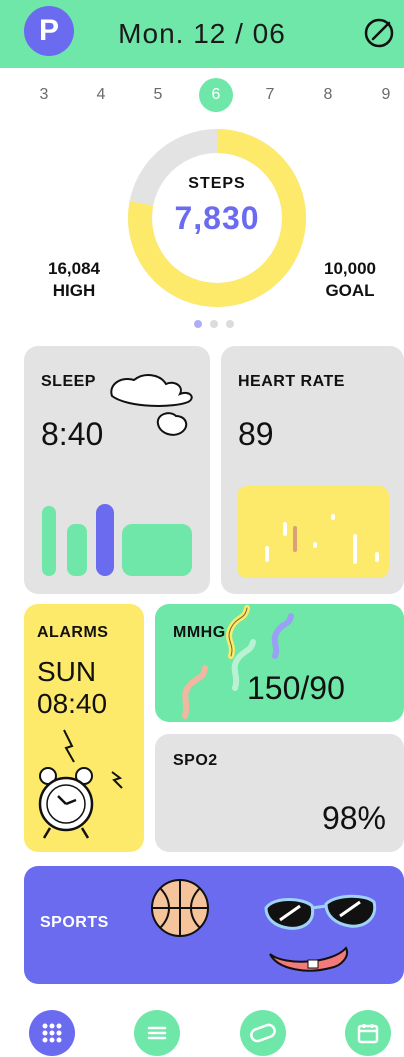  I want to click on pill-icon, so click(263, 1033).